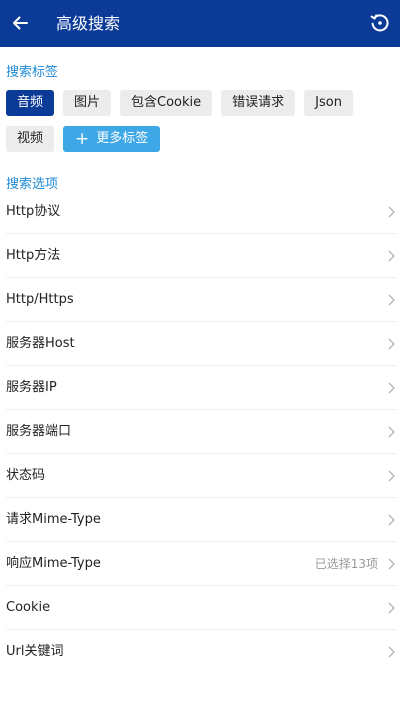 The width and height of the screenshot is (400, 713). What do you see at coordinates (40, 299) in the screenshot?
I see `option-label: Http/Https` at bounding box center [40, 299].